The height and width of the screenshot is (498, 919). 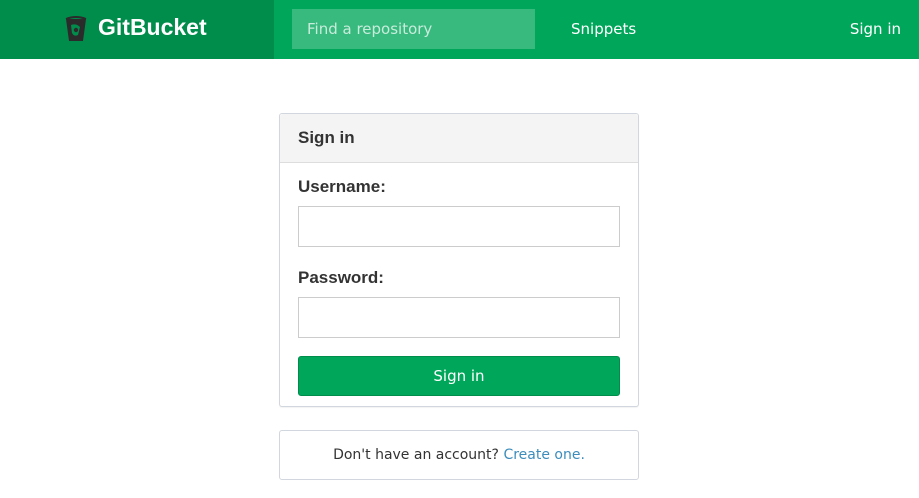 I want to click on signin-panel-header: Sign in, so click(x=459, y=138).